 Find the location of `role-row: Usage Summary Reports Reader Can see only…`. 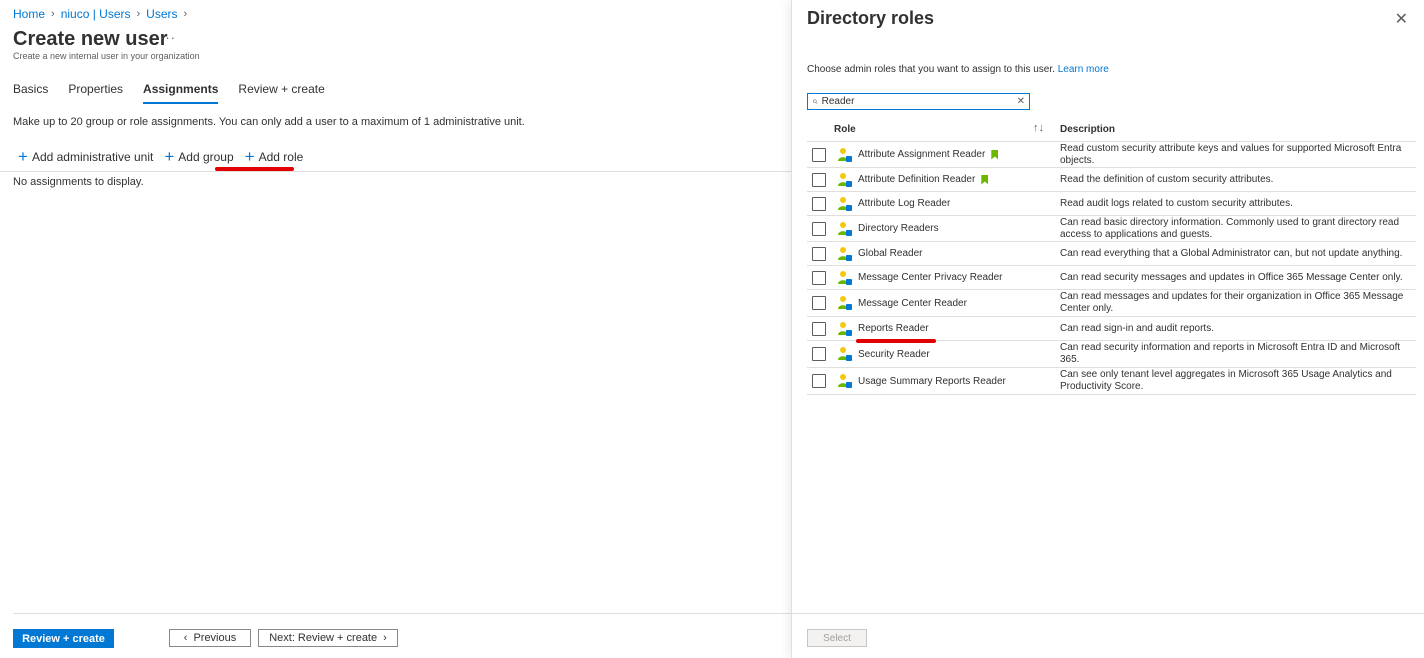

role-row: Usage Summary Reports Reader Can see only… is located at coordinates (1111, 381).